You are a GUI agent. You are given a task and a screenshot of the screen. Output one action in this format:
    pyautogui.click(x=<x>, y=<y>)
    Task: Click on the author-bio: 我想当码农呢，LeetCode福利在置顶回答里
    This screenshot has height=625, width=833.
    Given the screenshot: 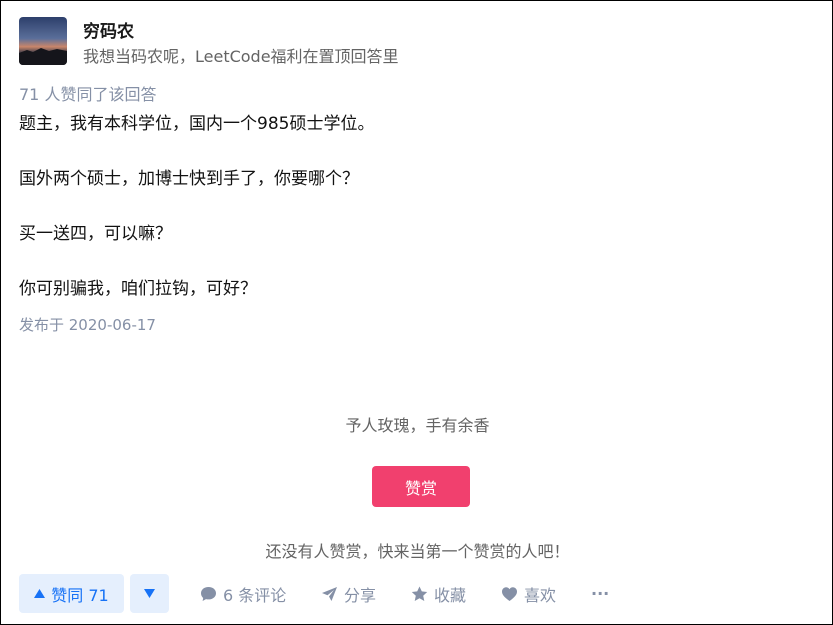 What is the action you would take?
    pyautogui.click(x=241, y=56)
    